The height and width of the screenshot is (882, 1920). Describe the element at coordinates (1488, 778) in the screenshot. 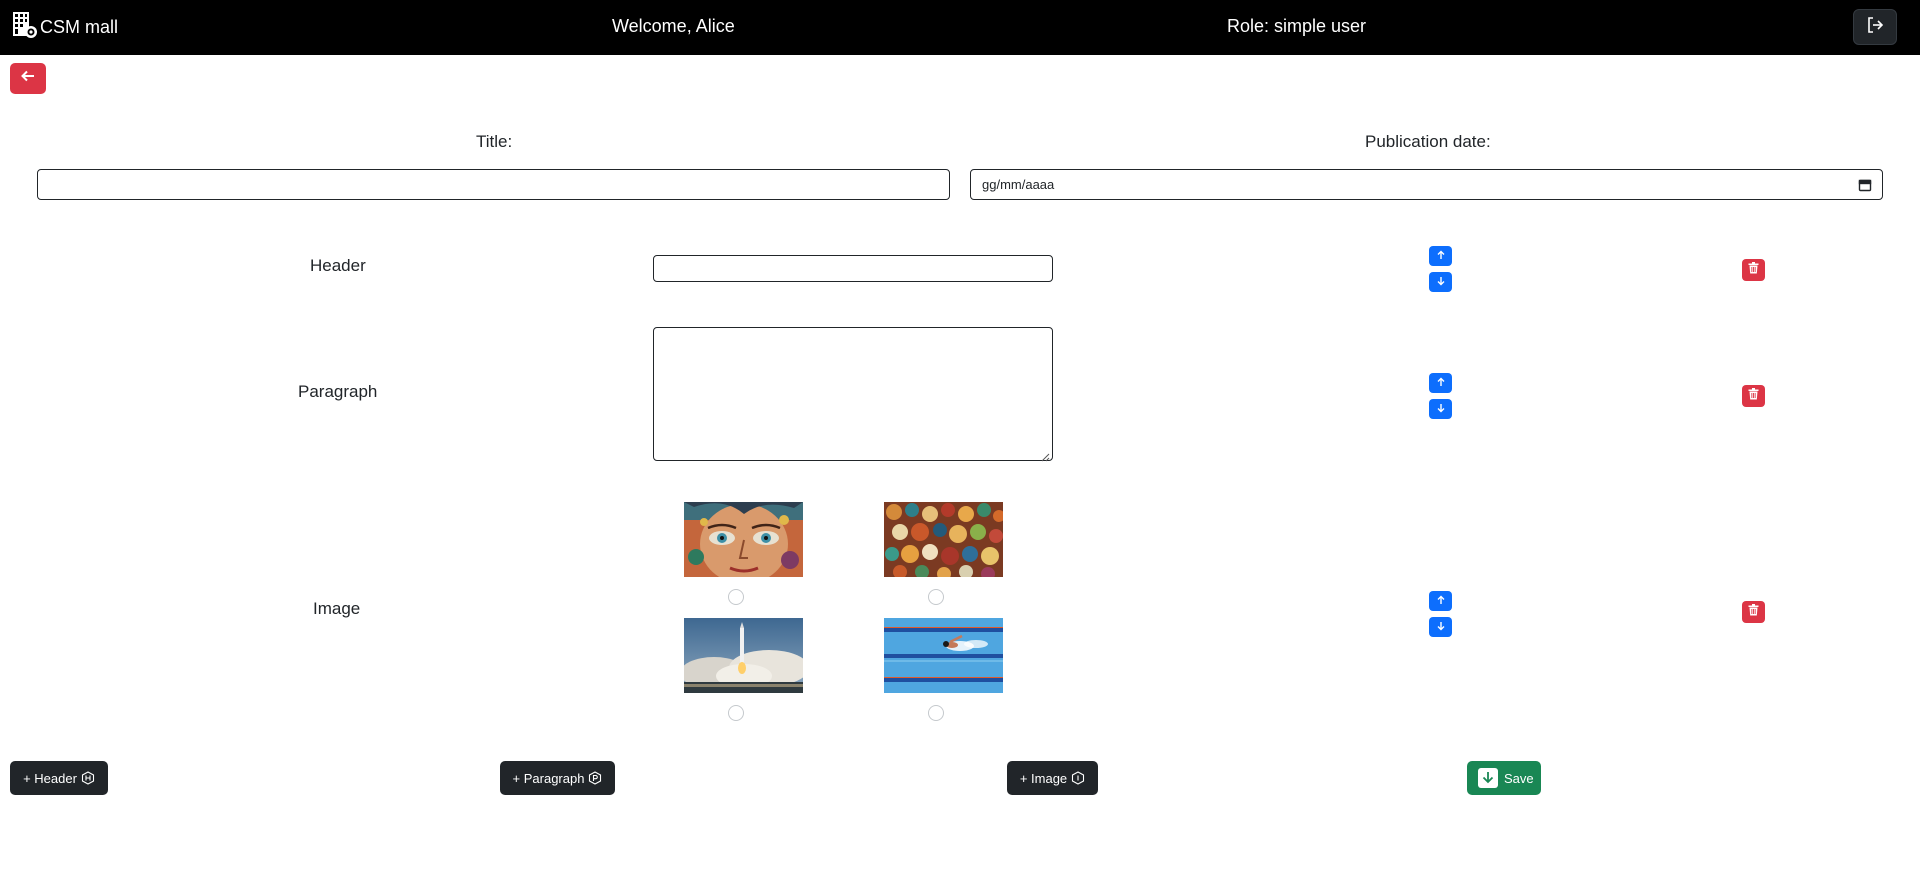

I see `download-icon` at that location.